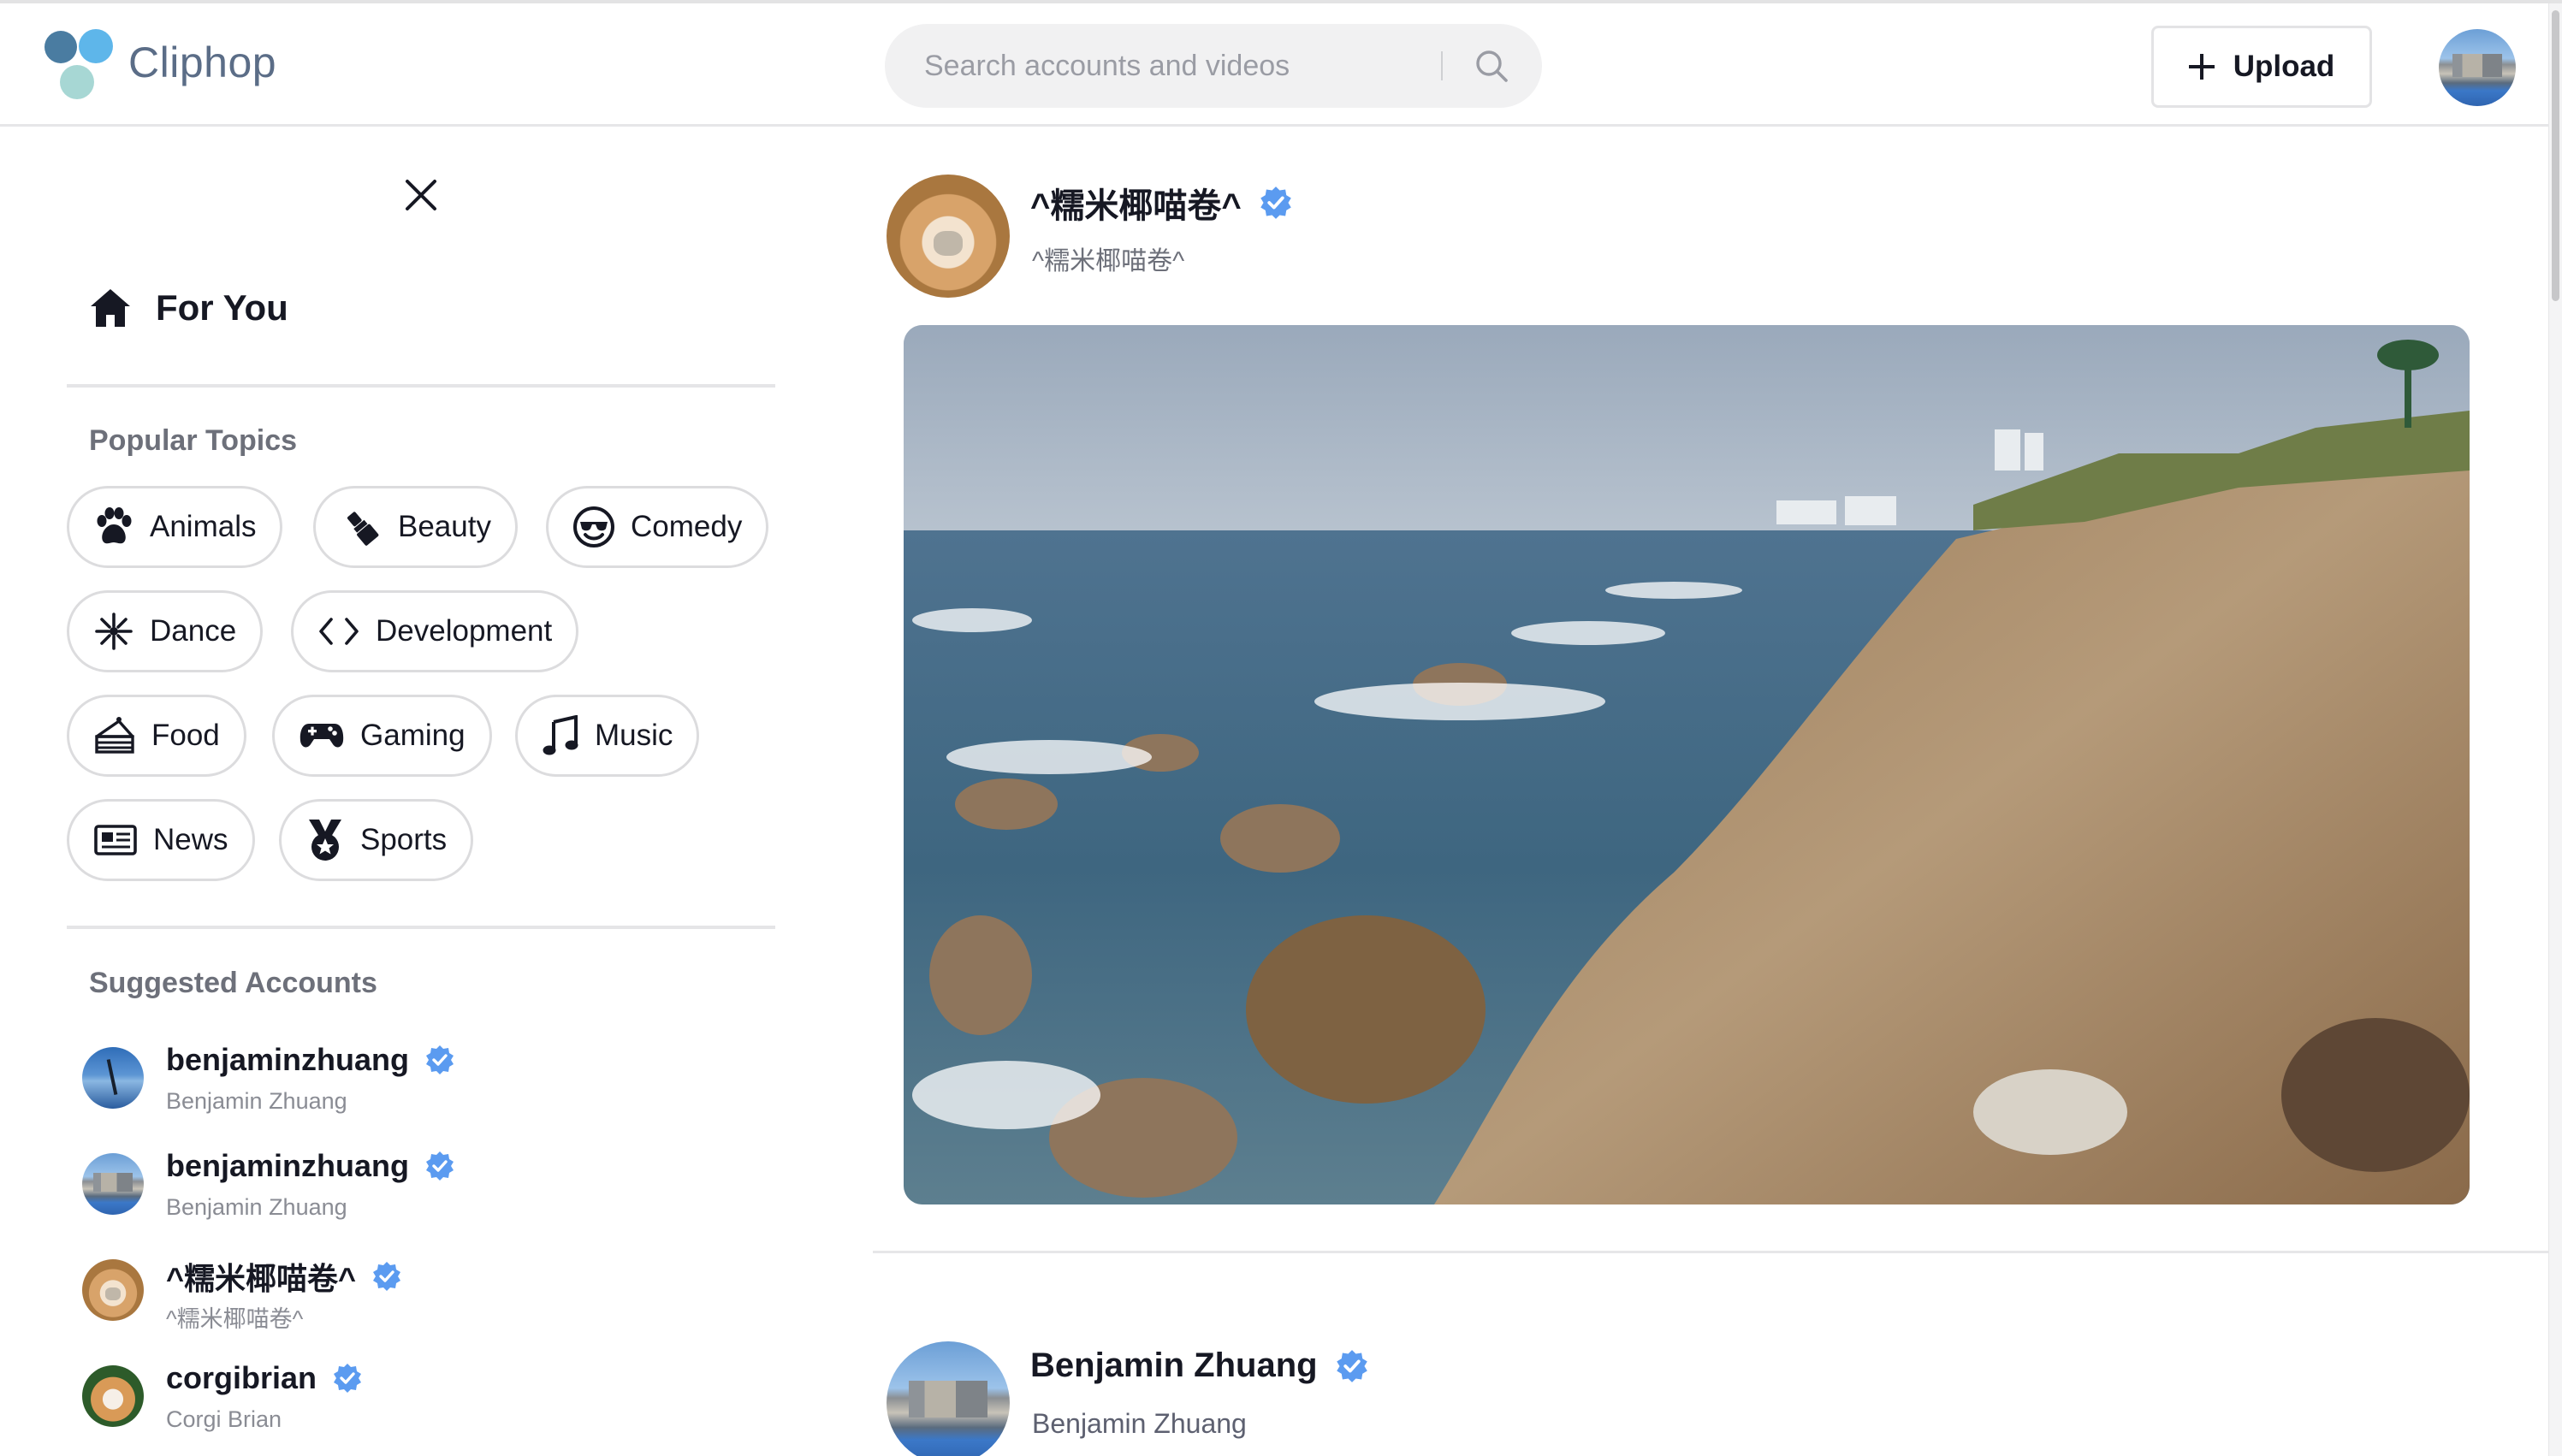  Describe the element at coordinates (1442, 66) in the screenshot. I see `search-divider` at that location.